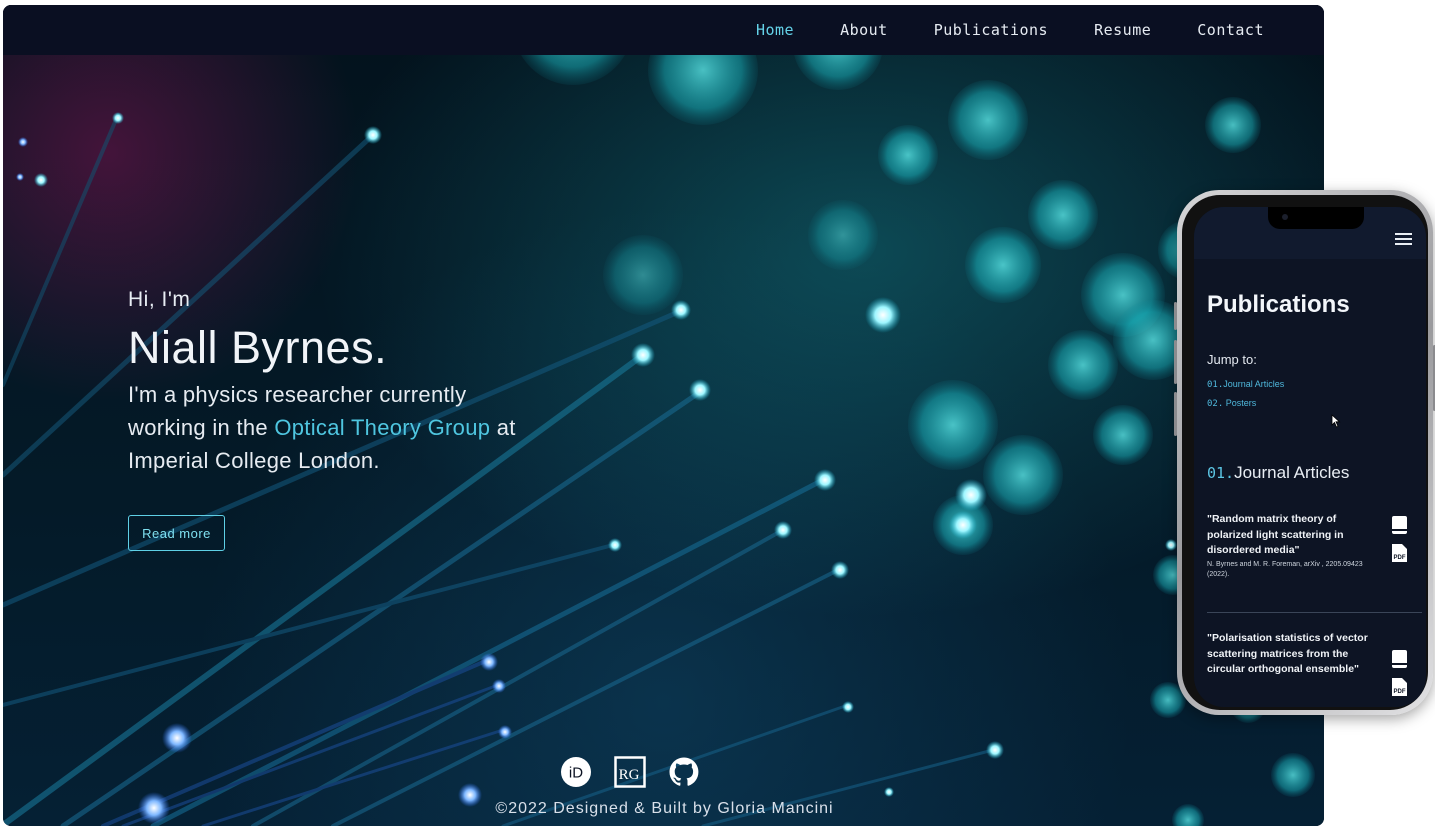 This screenshot has width=1435, height=829. I want to click on optical-theory-group-link: Optical Theory Group, so click(382, 427).